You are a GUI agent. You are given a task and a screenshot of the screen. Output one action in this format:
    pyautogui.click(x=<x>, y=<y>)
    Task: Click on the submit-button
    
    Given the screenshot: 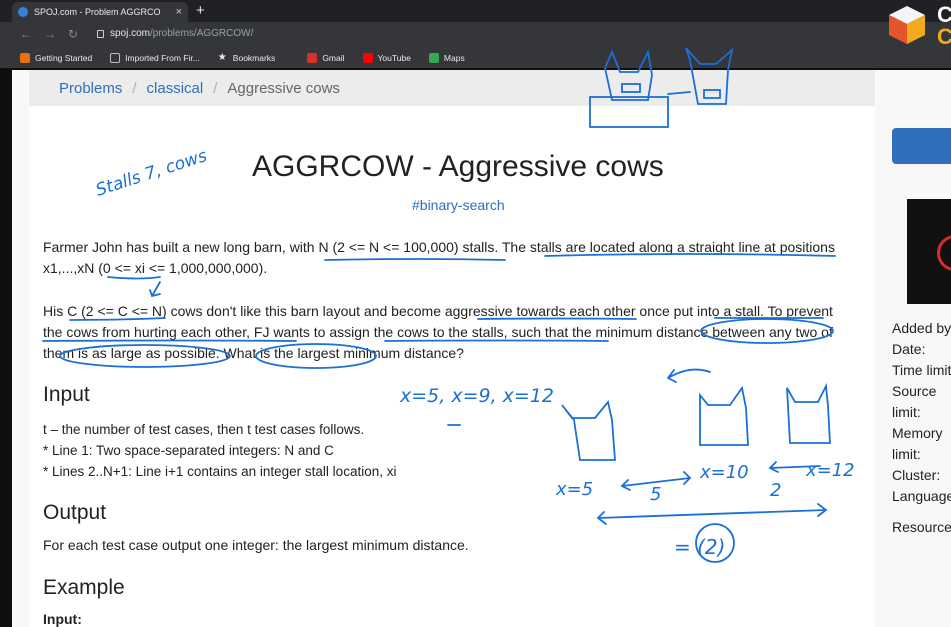 What is the action you would take?
    pyautogui.click(x=921, y=146)
    